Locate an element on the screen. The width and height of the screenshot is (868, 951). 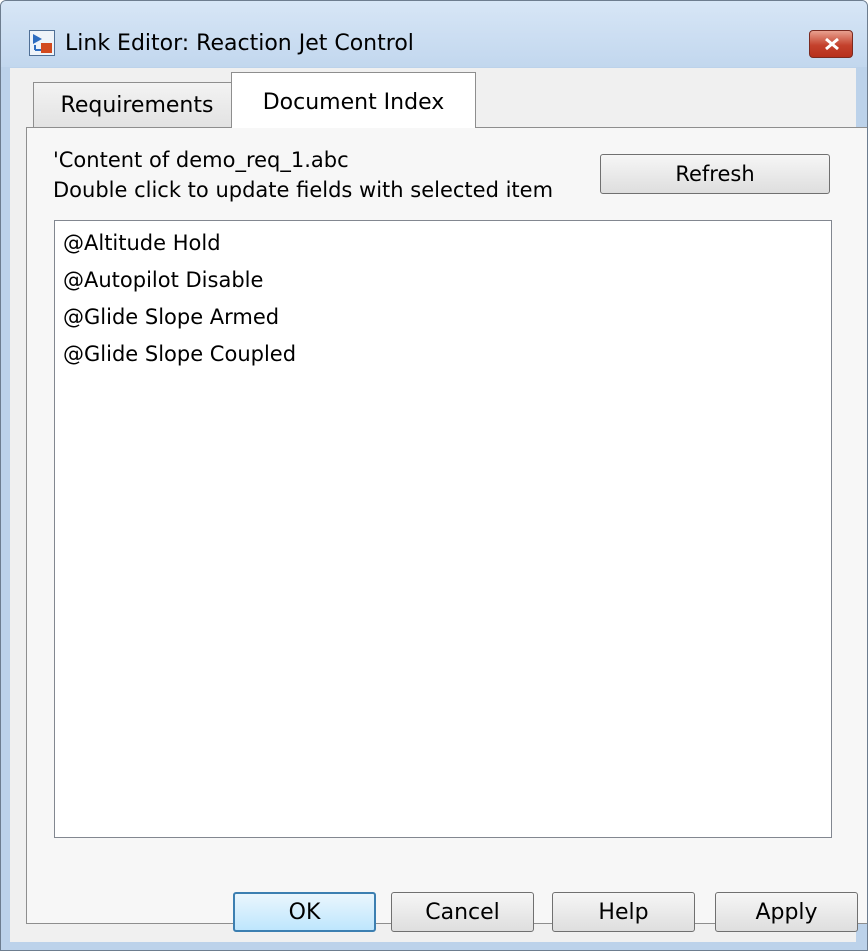
close-button is located at coordinates (831, 44).